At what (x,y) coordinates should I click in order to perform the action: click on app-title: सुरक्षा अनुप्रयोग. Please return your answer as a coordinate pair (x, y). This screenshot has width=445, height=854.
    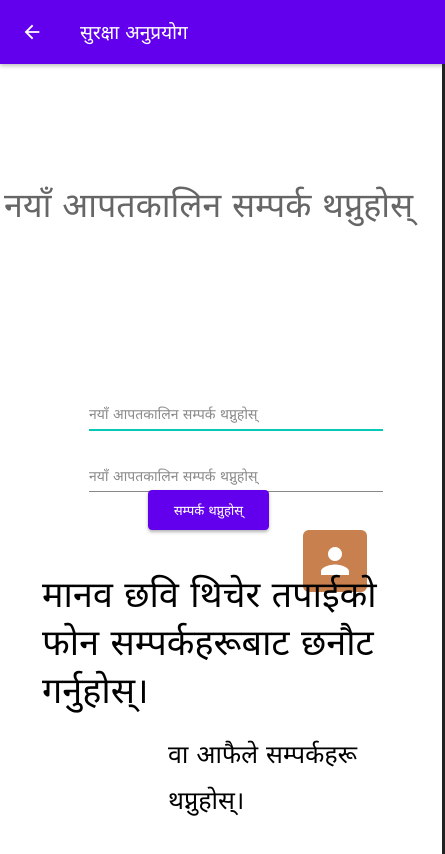
    Looking at the image, I should click on (134, 33).